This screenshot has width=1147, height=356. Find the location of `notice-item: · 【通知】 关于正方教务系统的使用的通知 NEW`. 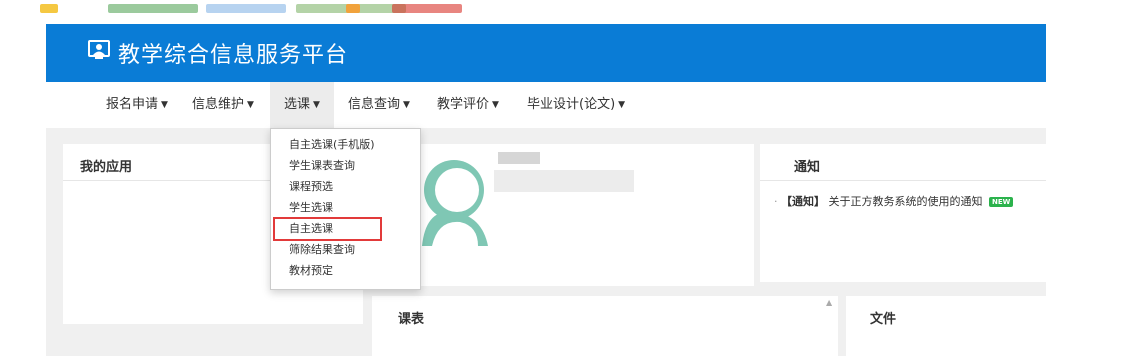

notice-item: · 【通知】 关于正方教务系统的使用的通知 NEW is located at coordinates (894, 201).